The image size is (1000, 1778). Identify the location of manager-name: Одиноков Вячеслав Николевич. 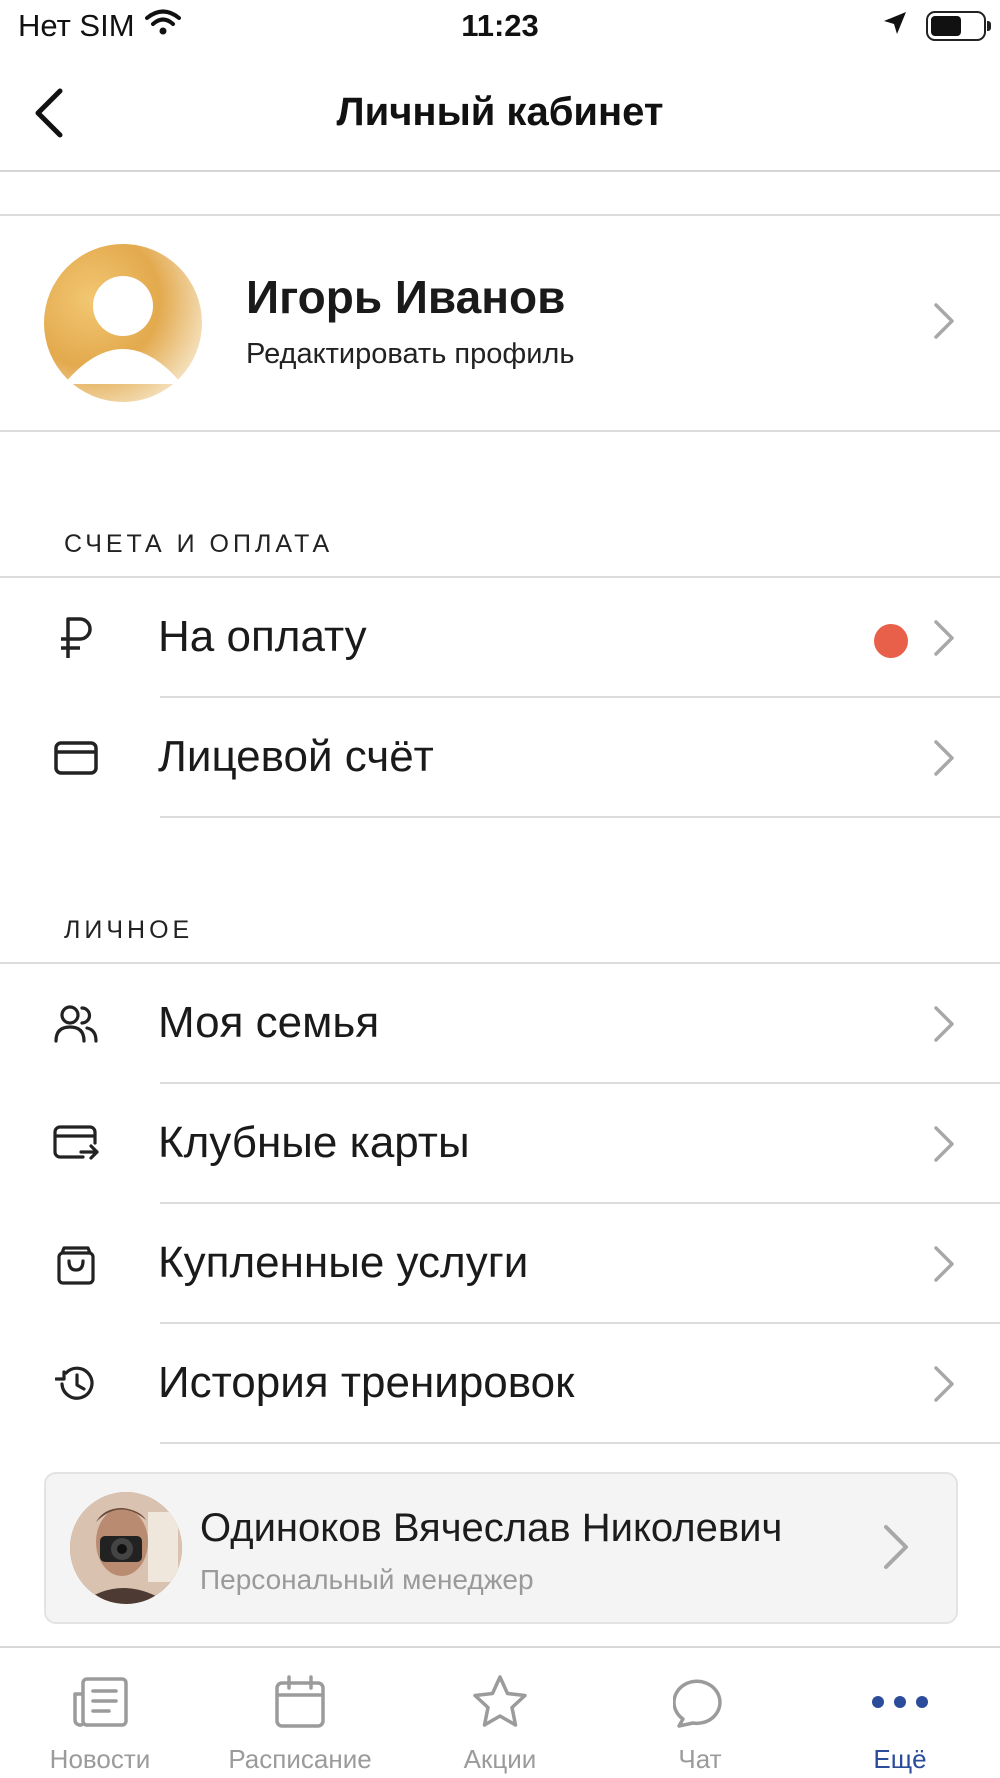
(491, 1528).